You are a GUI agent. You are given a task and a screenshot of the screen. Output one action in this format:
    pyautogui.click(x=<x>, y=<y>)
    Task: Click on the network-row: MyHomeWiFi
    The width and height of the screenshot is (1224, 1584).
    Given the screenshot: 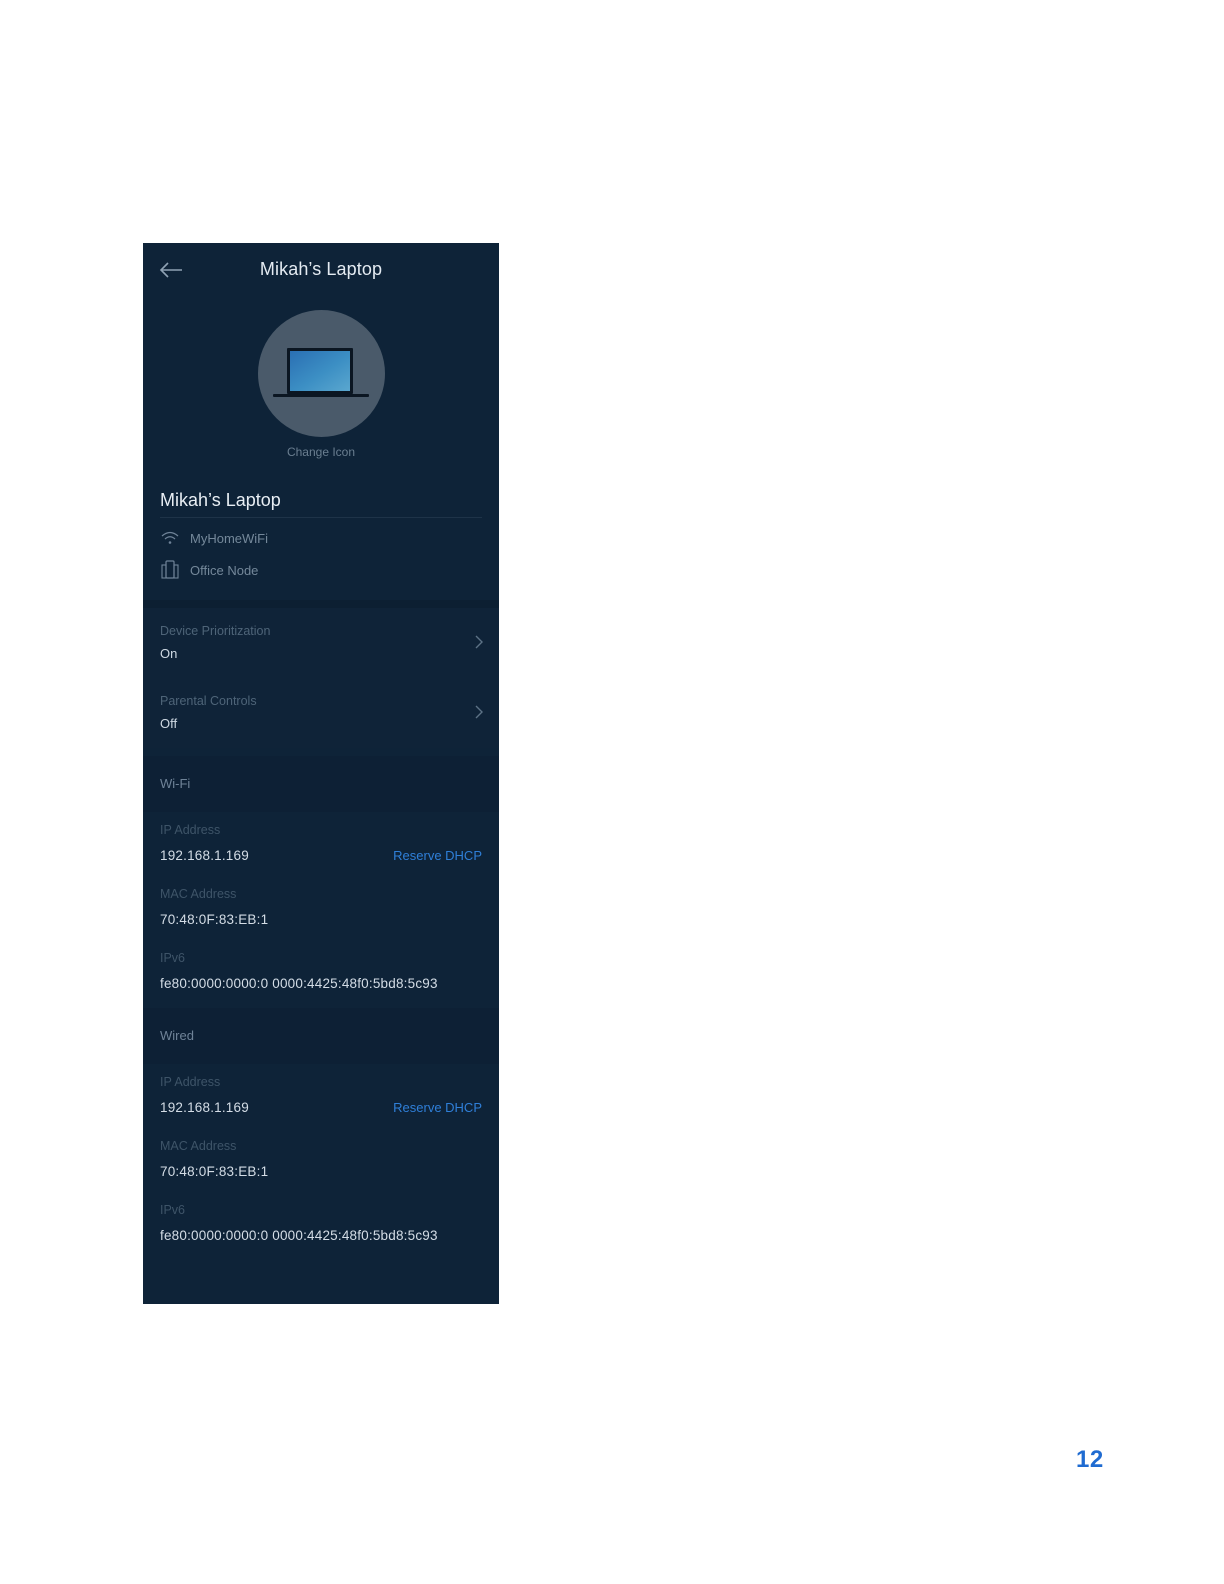 What is the action you would take?
    pyautogui.click(x=214, y=538)
    